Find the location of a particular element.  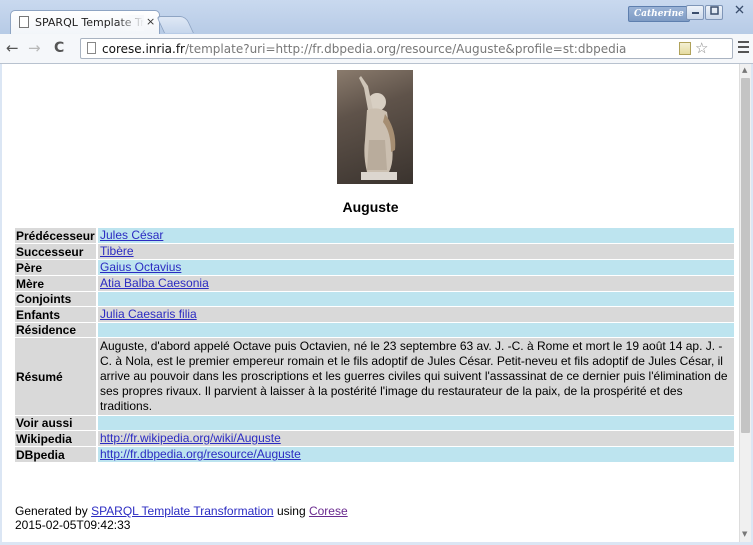

children-link: Julia Caesaris filia is located at coordinates (148, 314).